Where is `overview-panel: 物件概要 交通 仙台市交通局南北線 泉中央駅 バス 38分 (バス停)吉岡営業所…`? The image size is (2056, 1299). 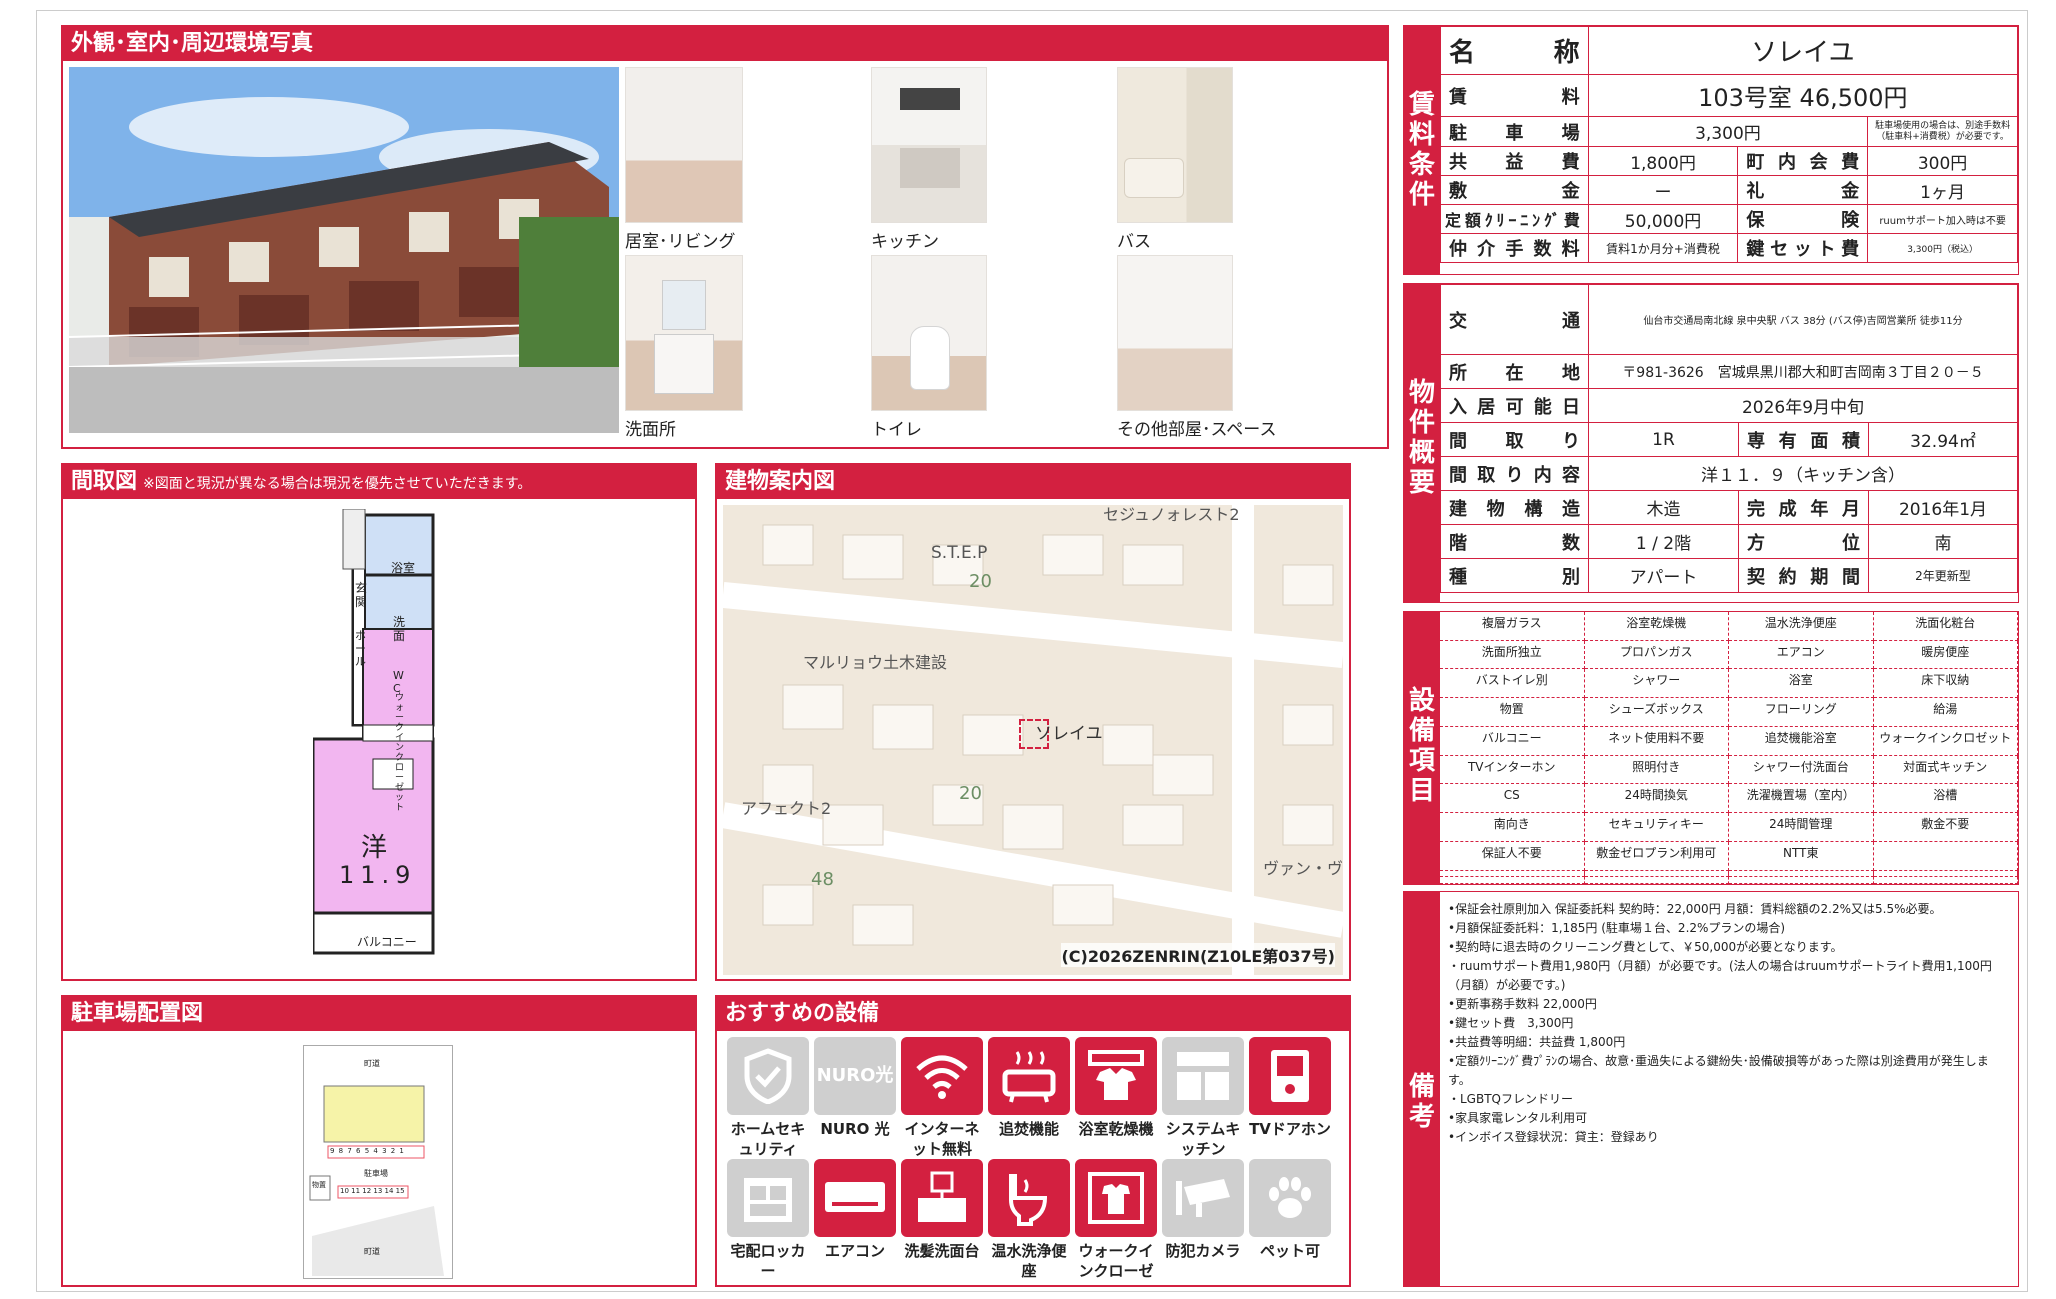
overview-panel: 物件概要 交通 仙台市交通局南北線 泉中央駅 バス 38分 (バス停)吉岡営業所… is located at coordinates (1711, 443).